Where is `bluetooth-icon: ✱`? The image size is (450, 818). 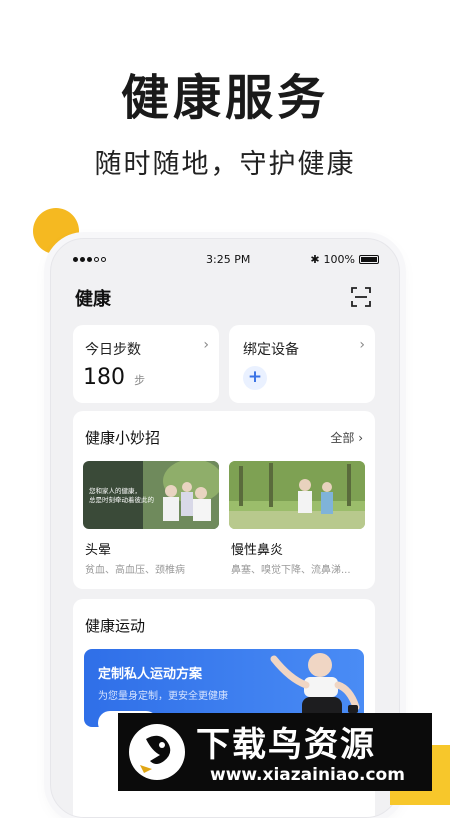 bluetooth-icon: ✱ is located at coordinates (315, 259).